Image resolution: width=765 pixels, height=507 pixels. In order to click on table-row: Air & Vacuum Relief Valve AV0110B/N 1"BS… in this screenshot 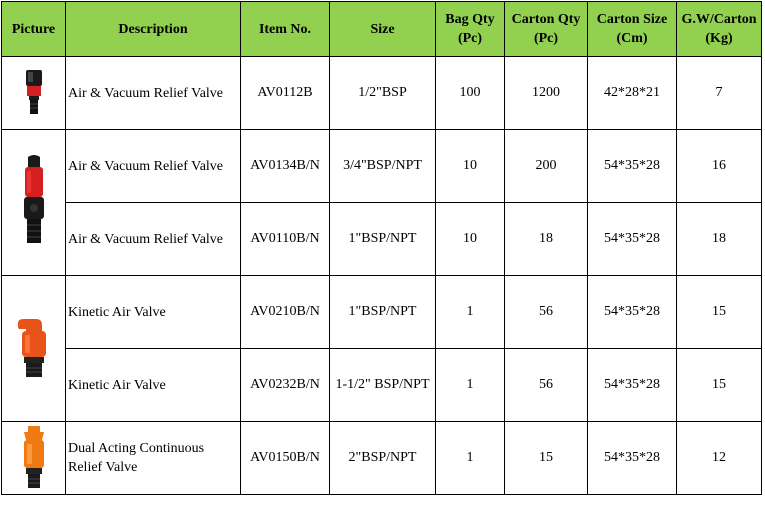, I will do `click(382, 239)`.